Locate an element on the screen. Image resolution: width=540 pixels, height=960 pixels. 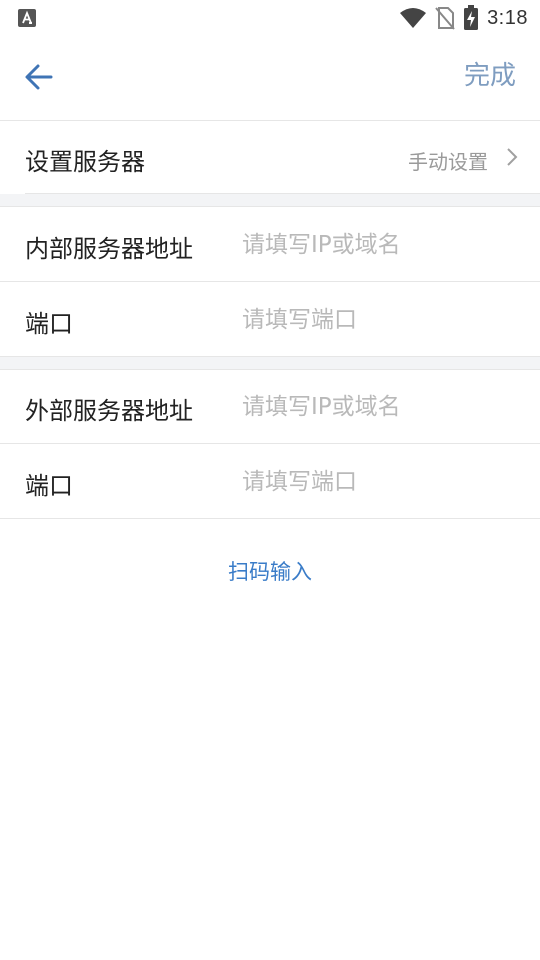
server-setting-row: 设置服务器 手动设置 is located at coordinates (270, 157).